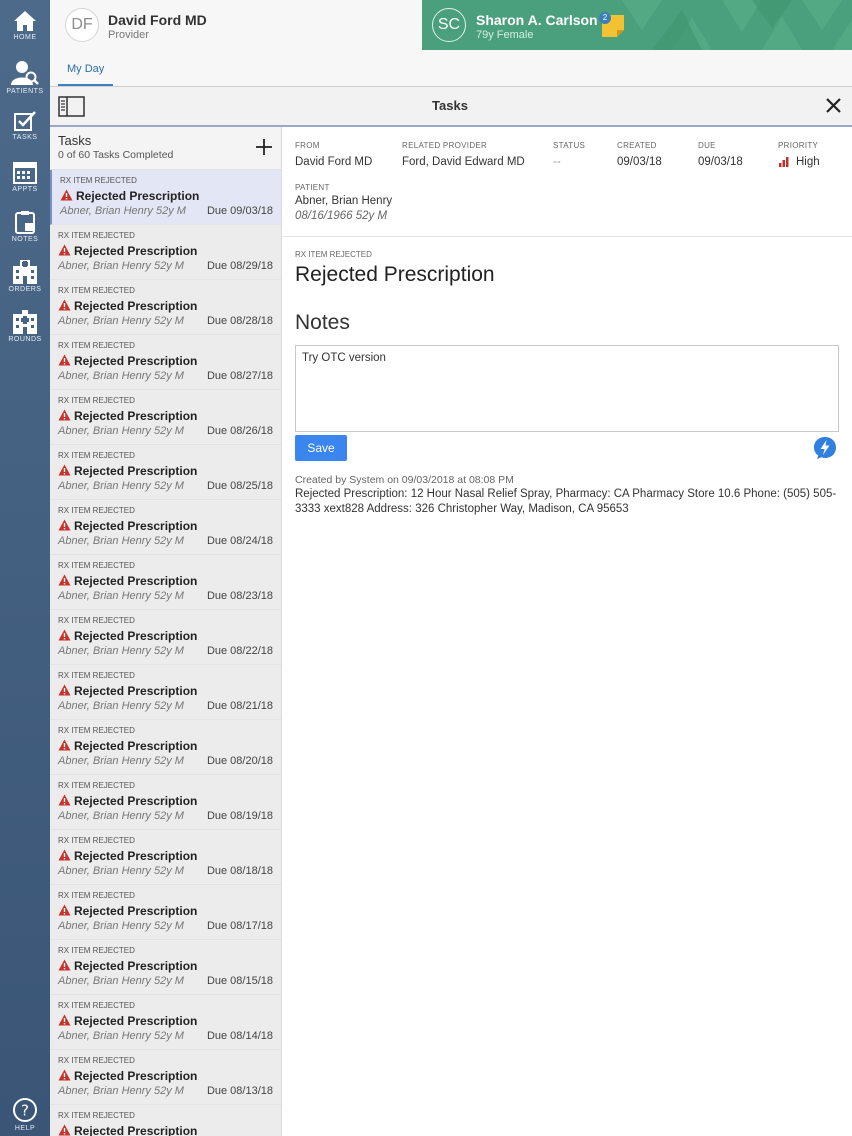  I want to click on save-button: Save, so click(321, 448).